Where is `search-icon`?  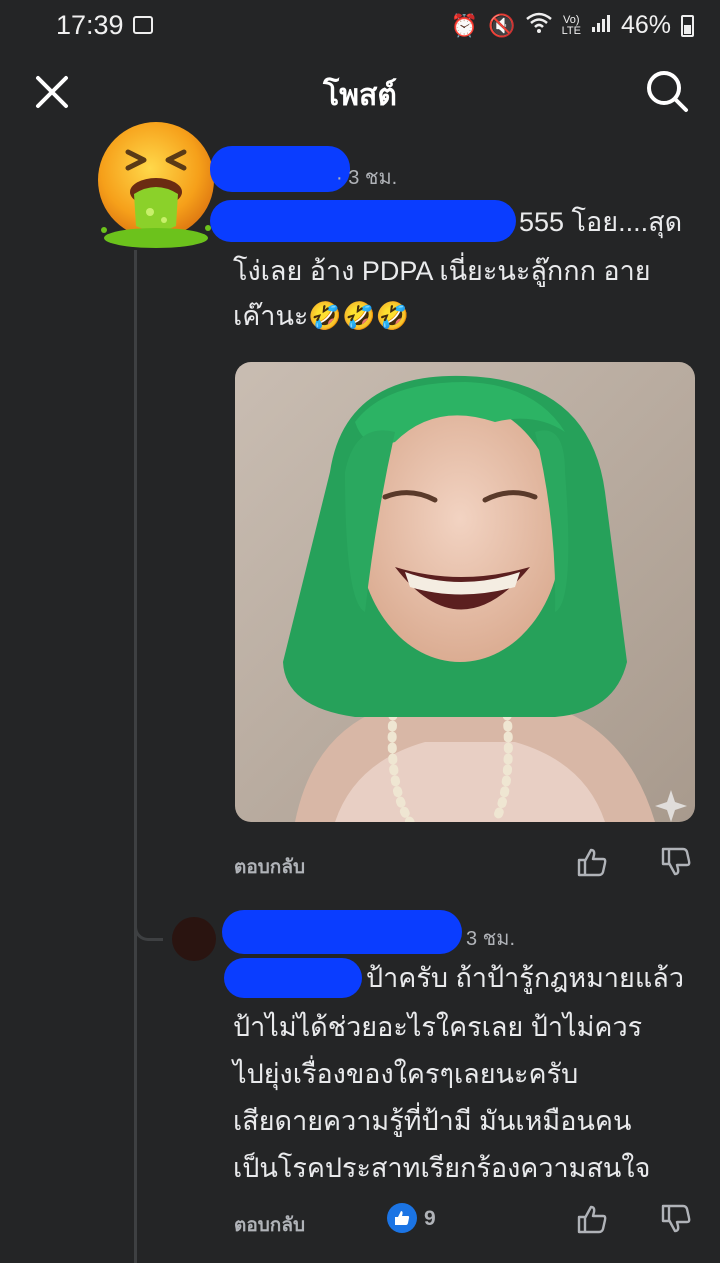
search-icon is located at coordinates (667, 91).